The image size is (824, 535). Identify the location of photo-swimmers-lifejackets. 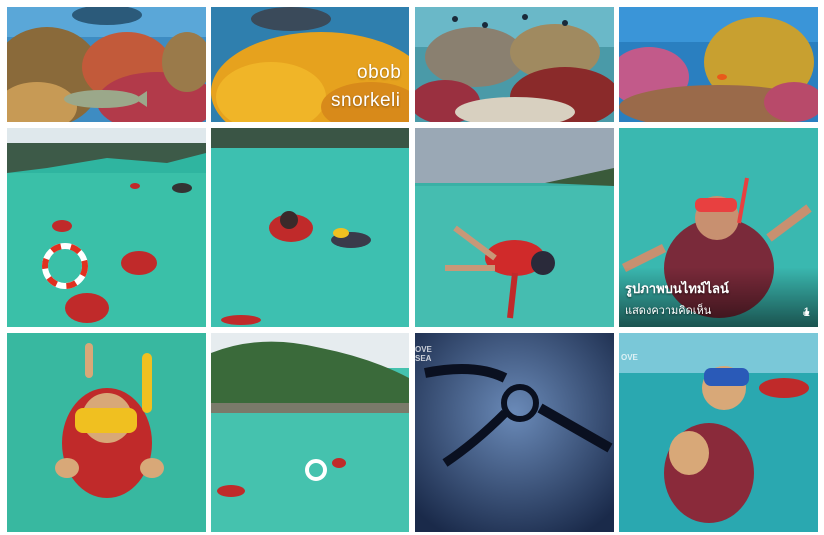
(310, 227).